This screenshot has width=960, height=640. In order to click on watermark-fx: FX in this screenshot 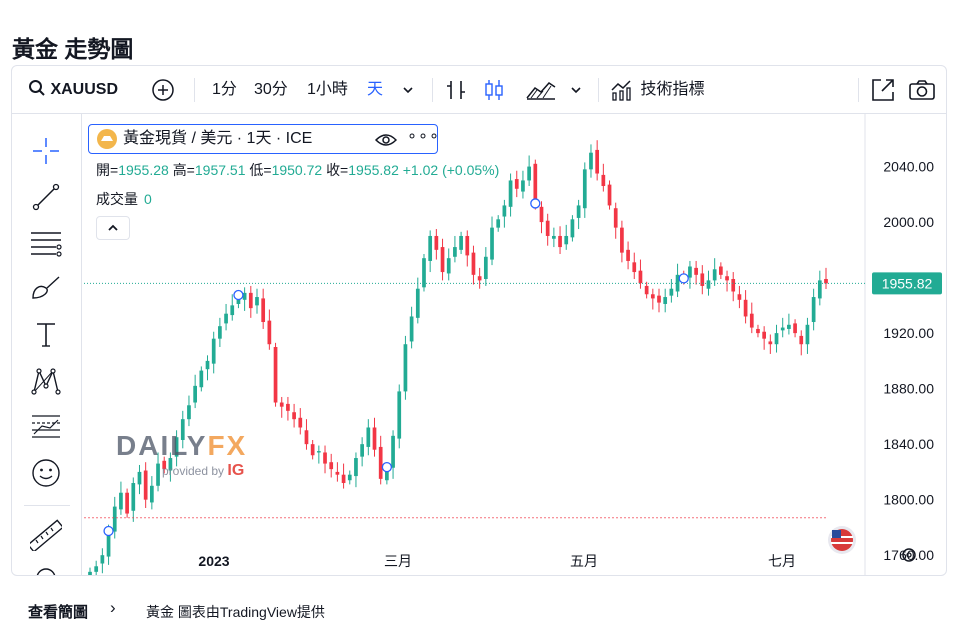, I will do `click(227, 445)`.